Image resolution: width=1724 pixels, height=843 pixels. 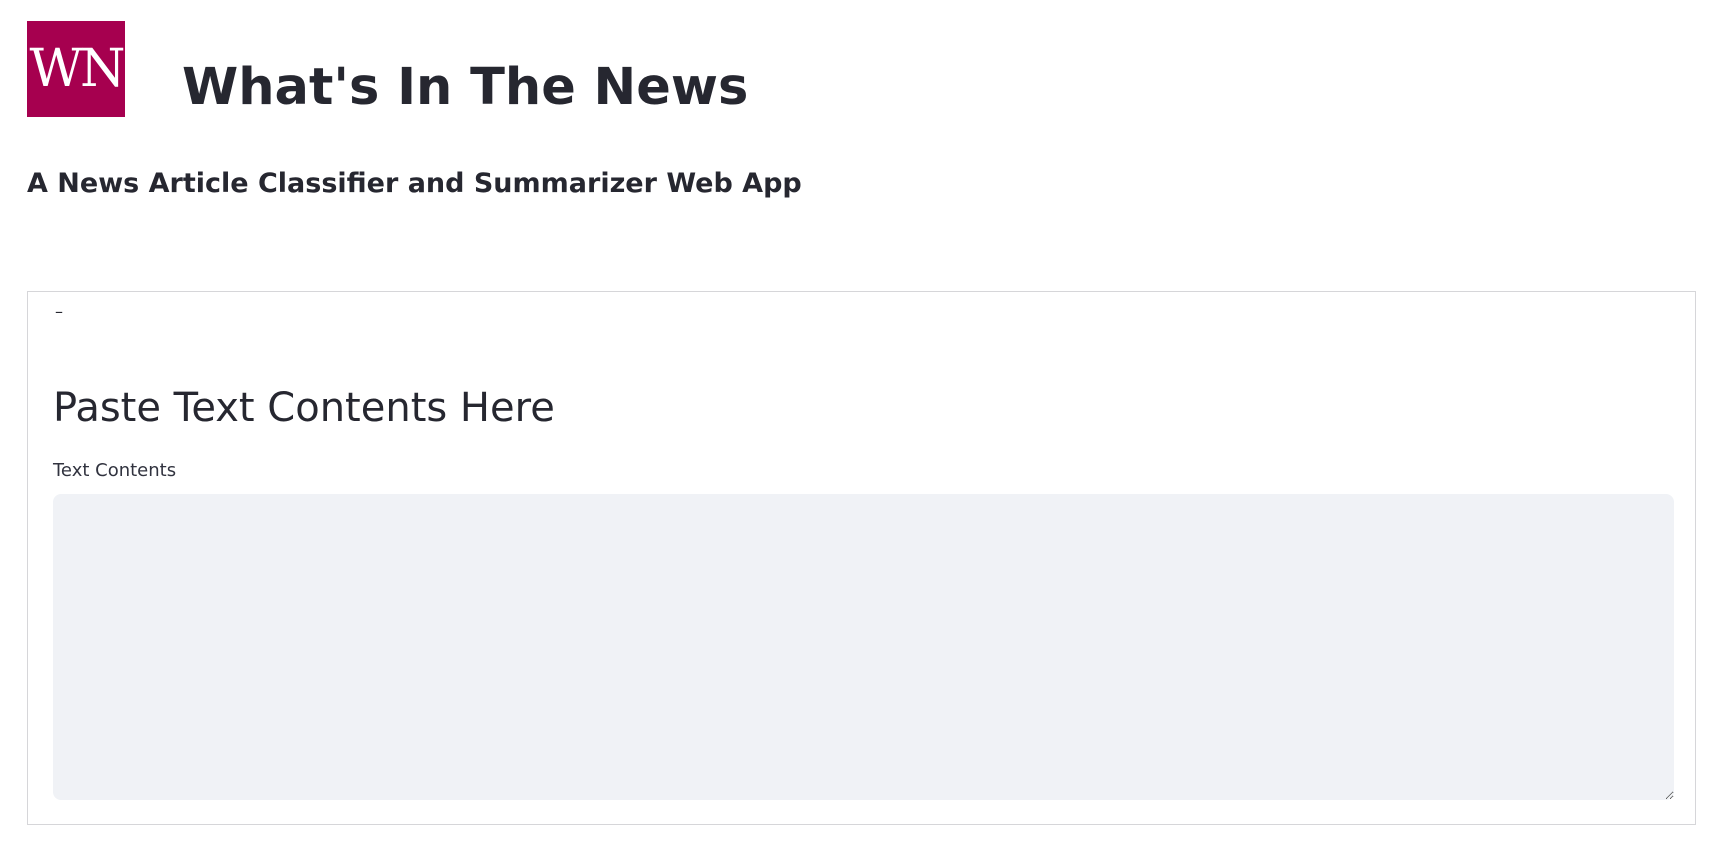 I want to click on wn-logo: WN, so click(x=76, y=69).